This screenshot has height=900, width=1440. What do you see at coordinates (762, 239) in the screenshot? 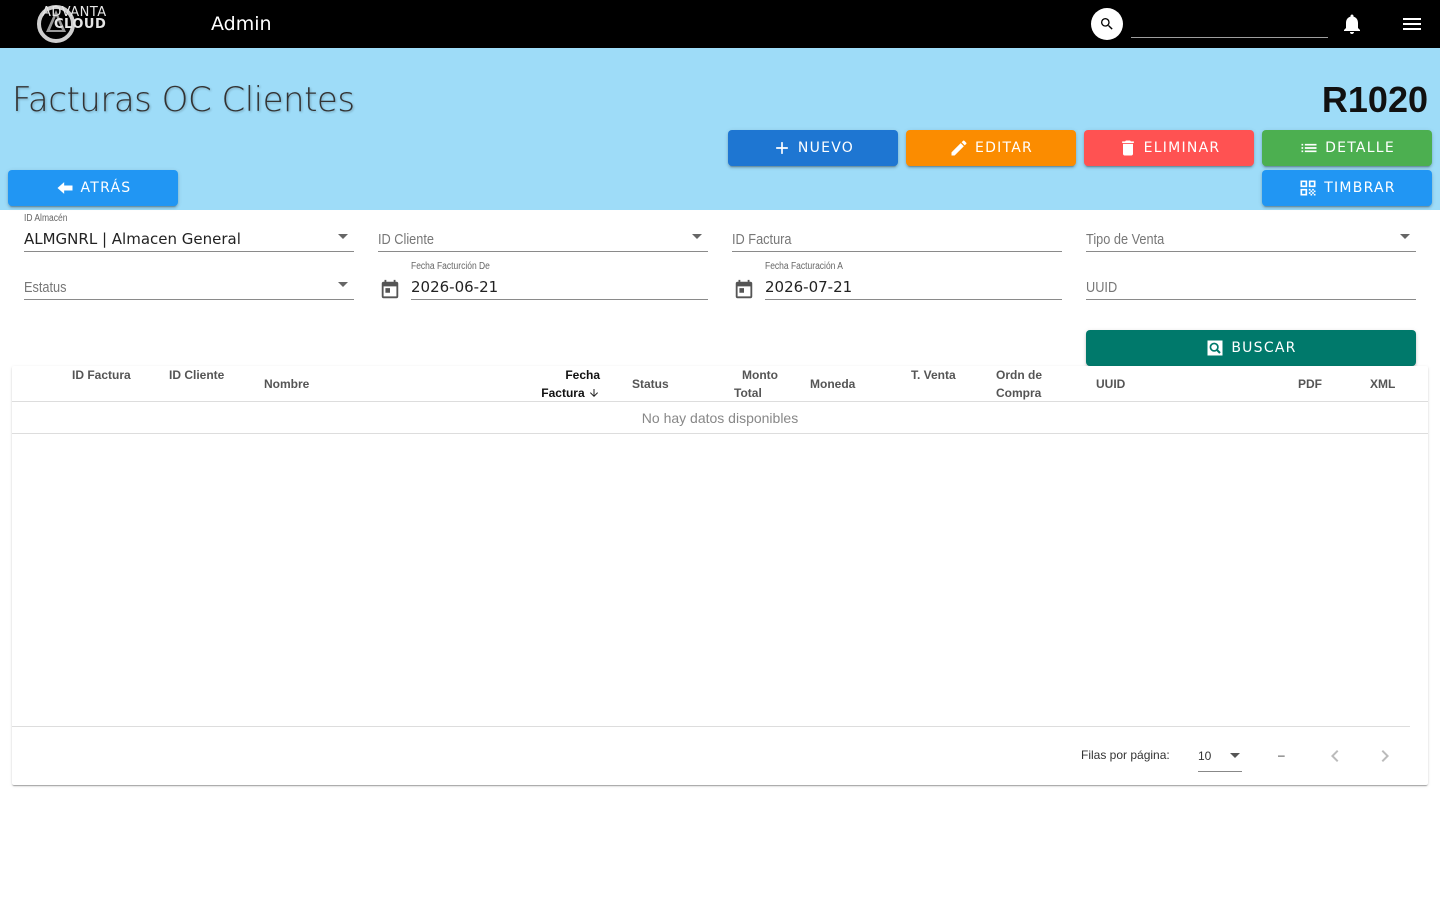
I see `factura-placeholder: ID Factura` at bounding box center [762, 239].